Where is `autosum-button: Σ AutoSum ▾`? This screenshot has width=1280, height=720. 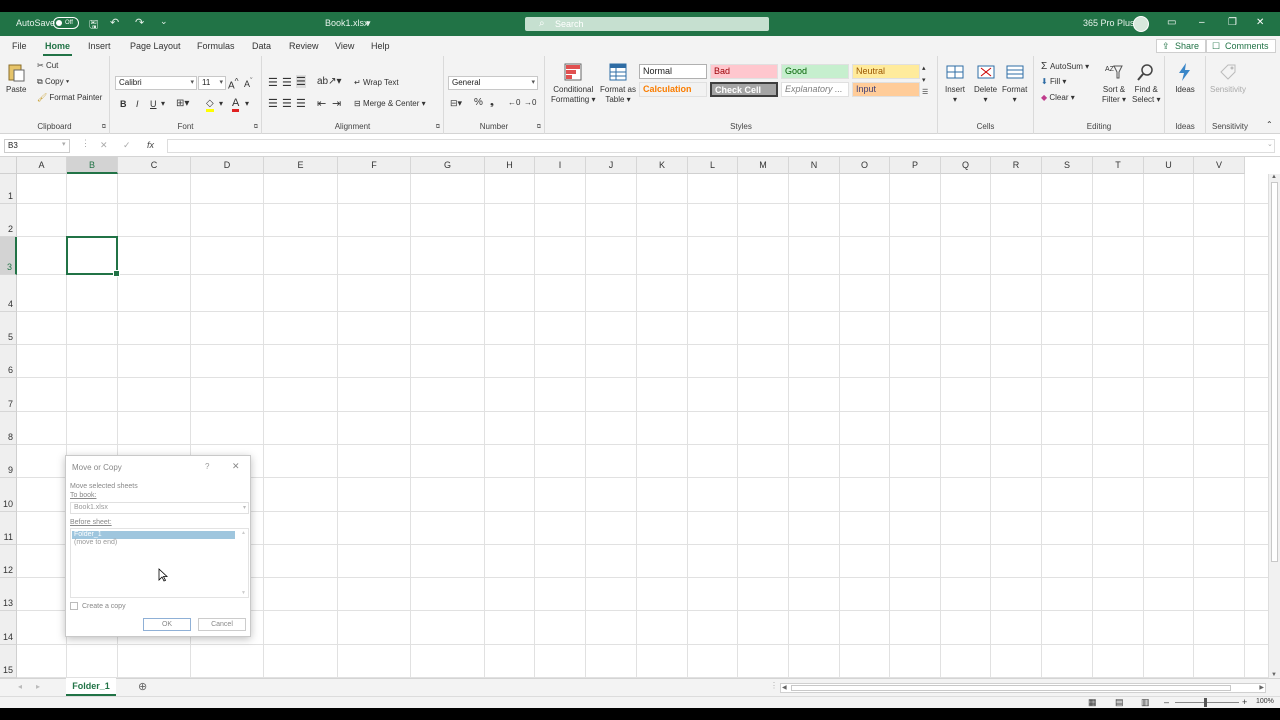 autosum-button: Σ AutoSum ▾ is located at coordinates (1065, 66).